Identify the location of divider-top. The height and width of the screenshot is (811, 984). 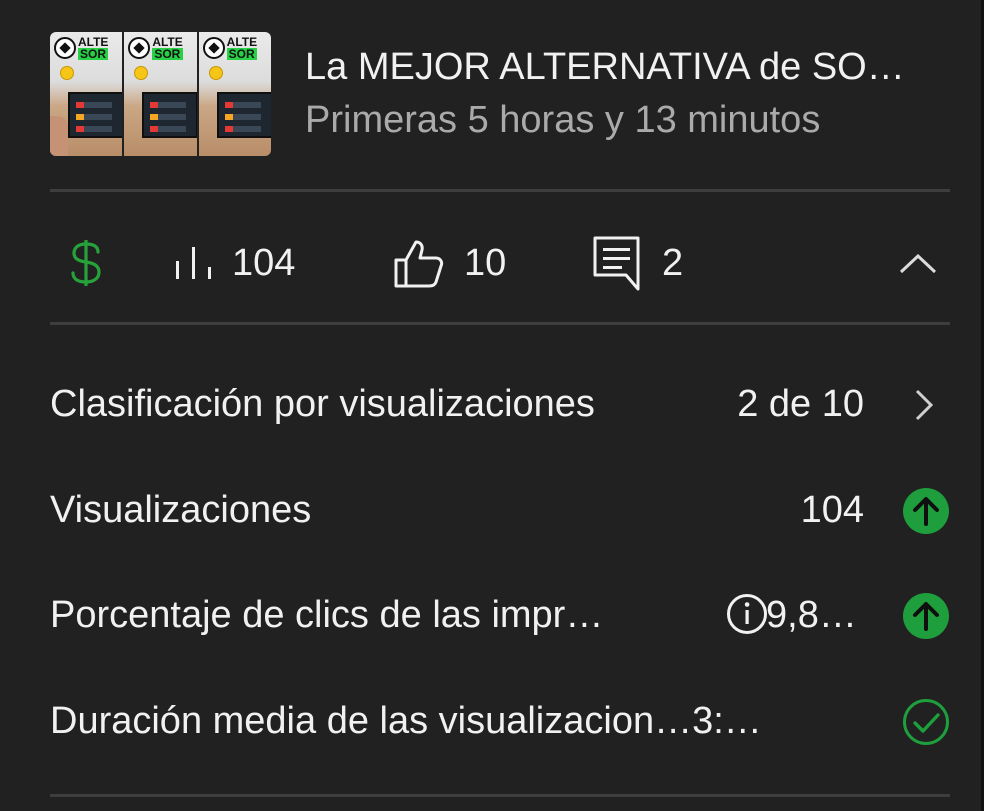
(500, 190).